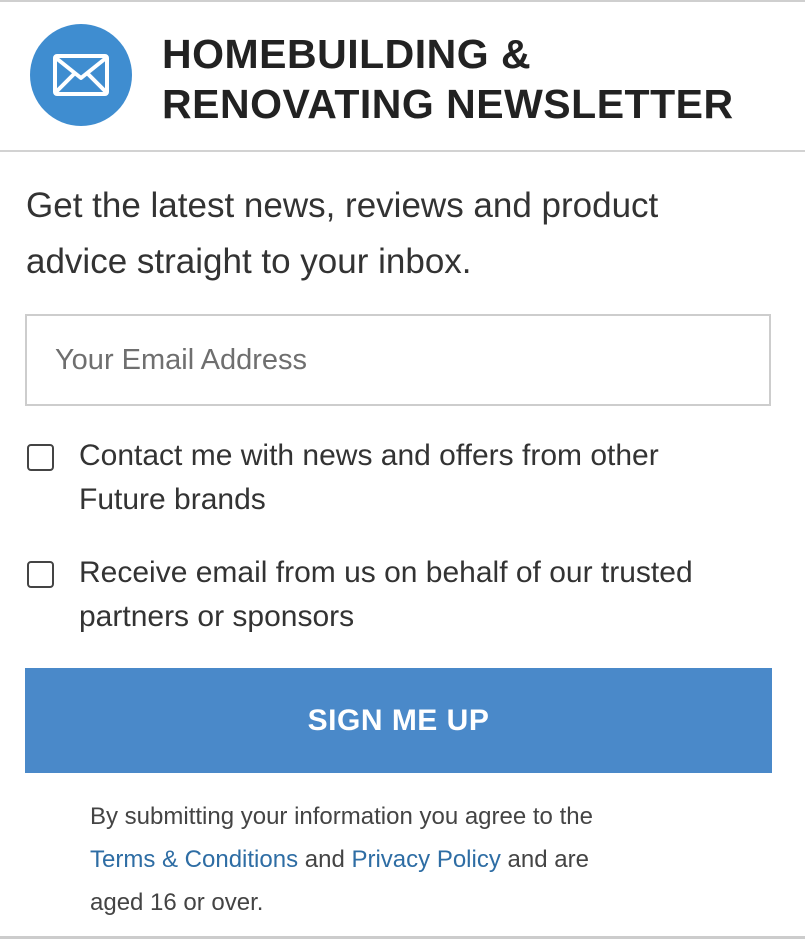  Describe the element at coordinates (172, 499) in the screenshot. I see `consent-other-brands-label-line-2: Future brands` at that location.